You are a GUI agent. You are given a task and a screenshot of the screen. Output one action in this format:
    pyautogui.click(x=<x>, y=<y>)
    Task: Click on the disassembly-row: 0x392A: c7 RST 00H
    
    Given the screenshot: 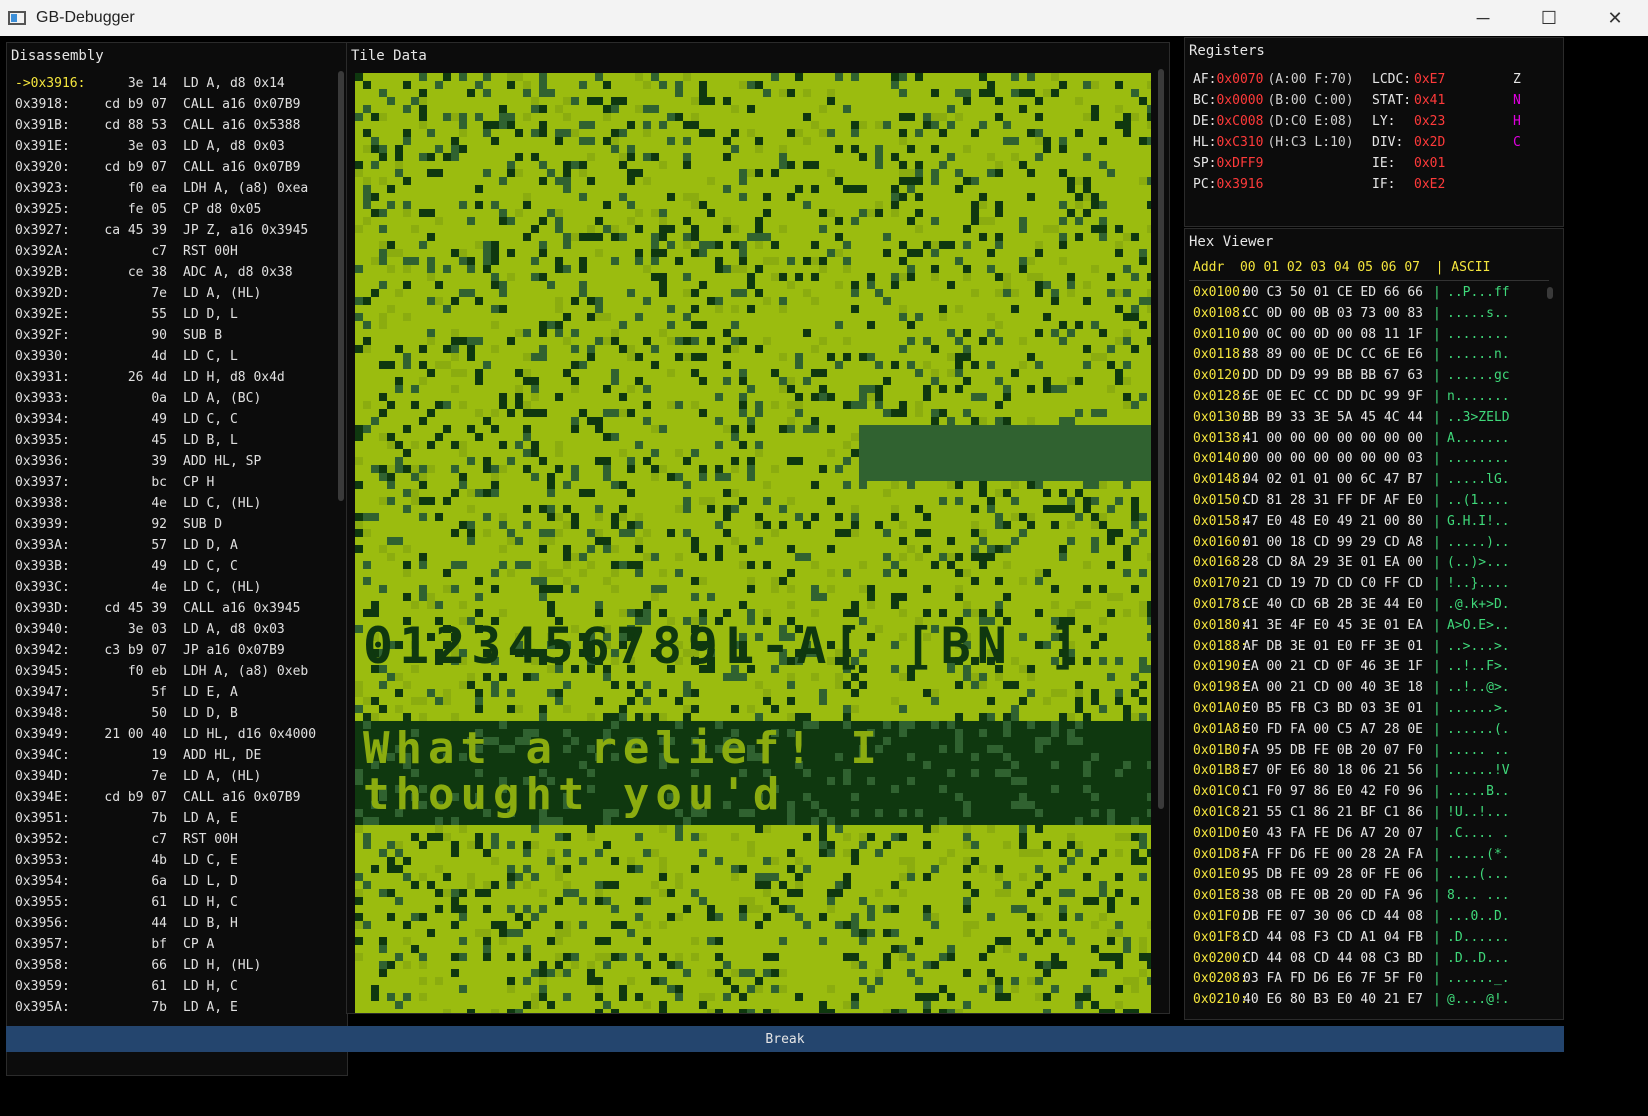 What is the action you would take?
    pyautogui.click(x=172, y=251)
    